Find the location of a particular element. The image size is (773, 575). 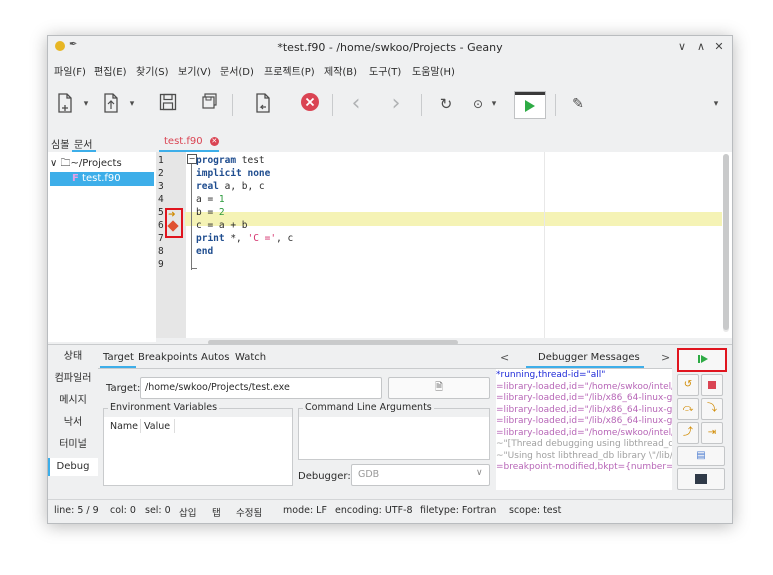

toolbar-separator is located at coordinates (421, 105).